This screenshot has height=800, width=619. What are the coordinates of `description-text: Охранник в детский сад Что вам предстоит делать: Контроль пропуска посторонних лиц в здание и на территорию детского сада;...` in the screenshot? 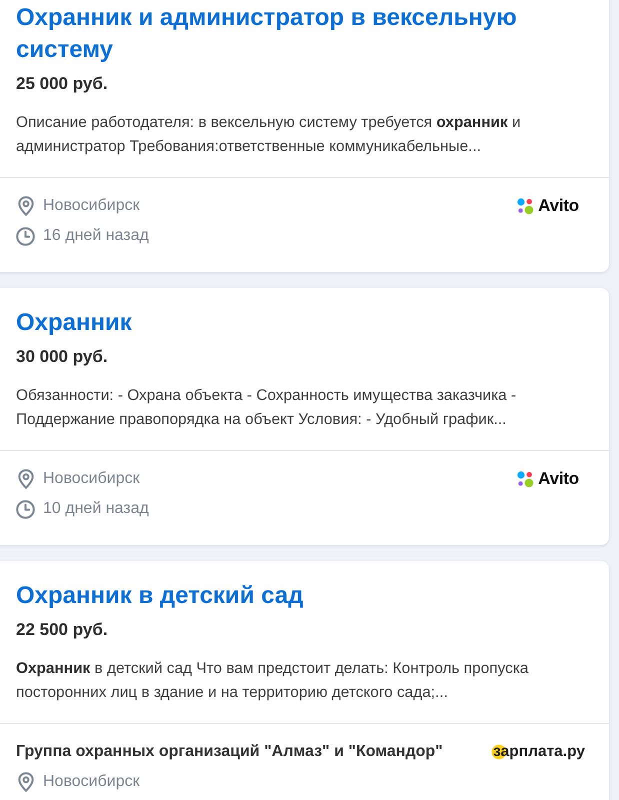 It's located at (273, 681).